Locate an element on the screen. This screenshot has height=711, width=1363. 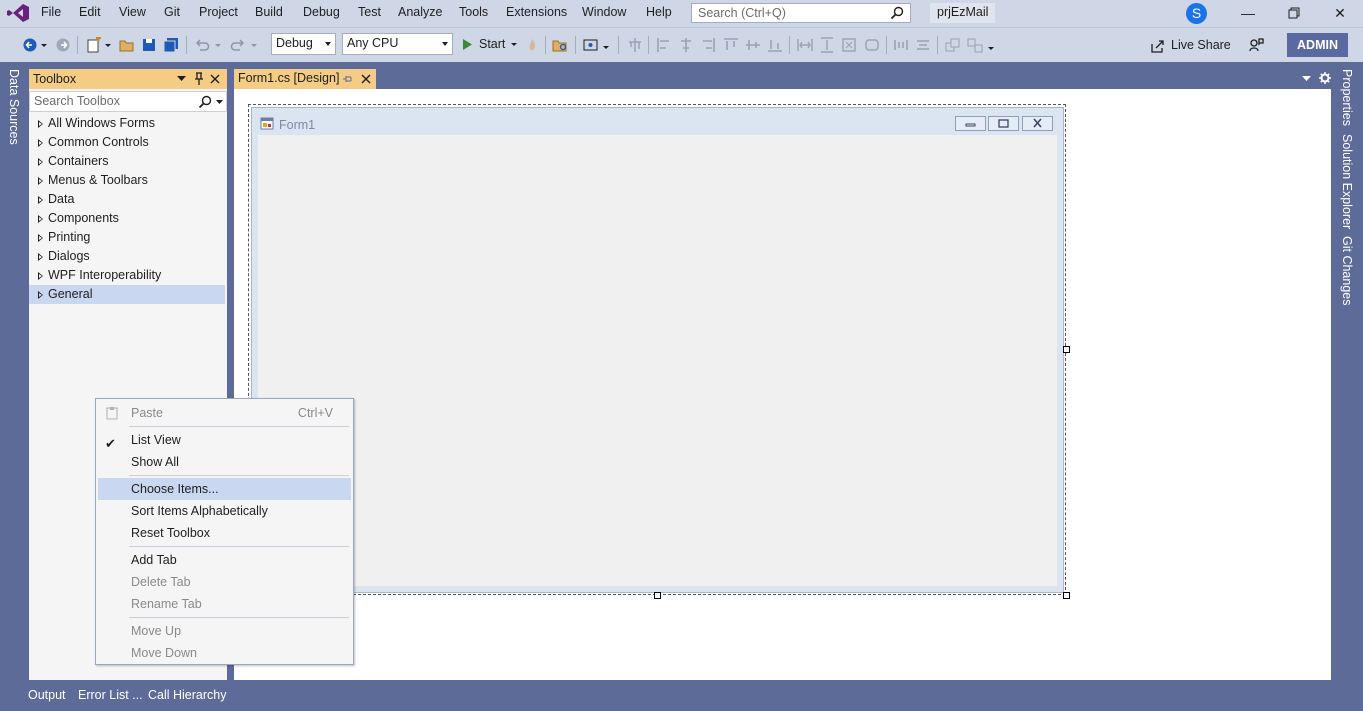
toolbox-group: Menus & Toolbars is located at coordinates (127, 180).